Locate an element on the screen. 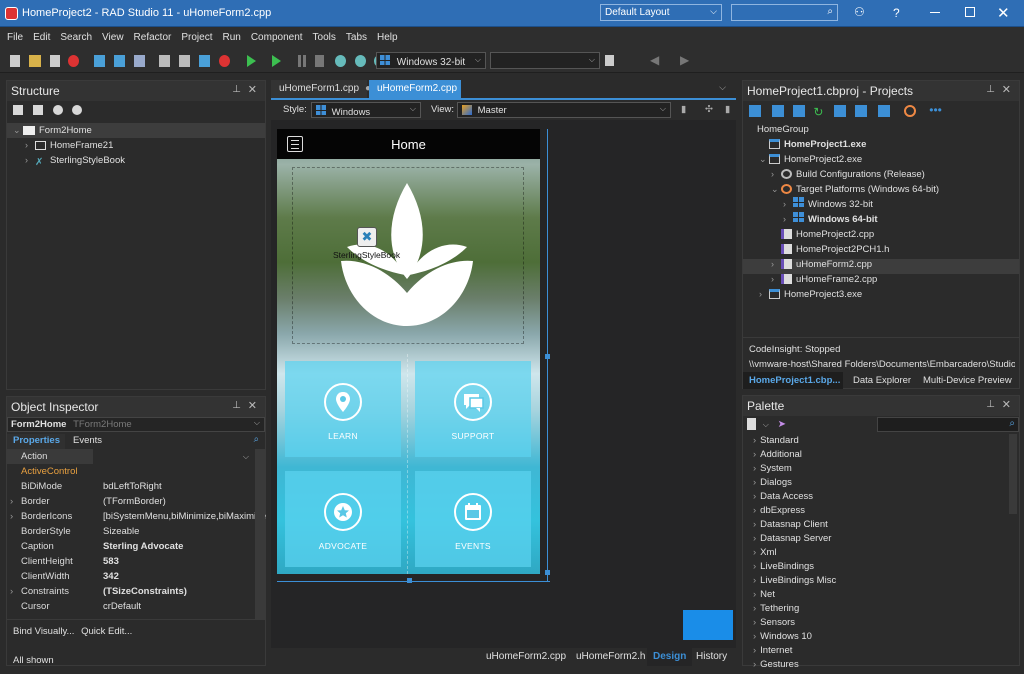  palette-scrollbar is located at coordinates (1013, 474).